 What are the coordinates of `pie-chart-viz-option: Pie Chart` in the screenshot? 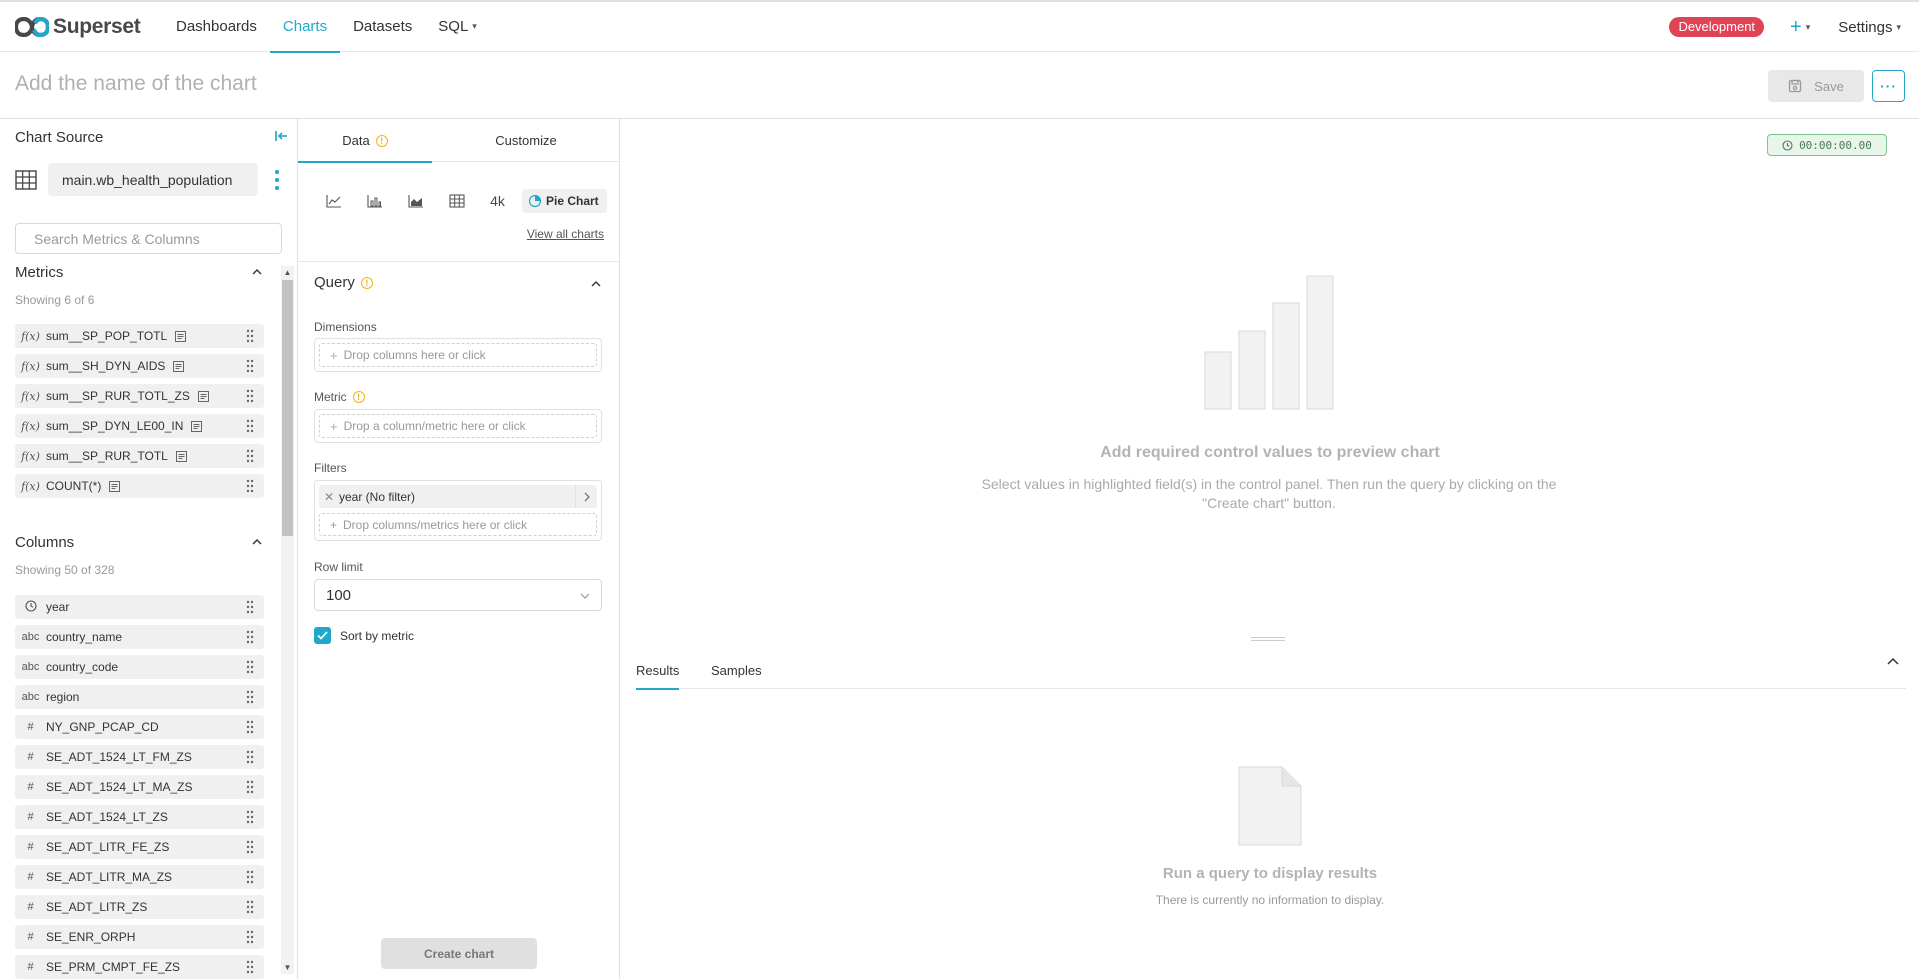 It's located at (564, 201).